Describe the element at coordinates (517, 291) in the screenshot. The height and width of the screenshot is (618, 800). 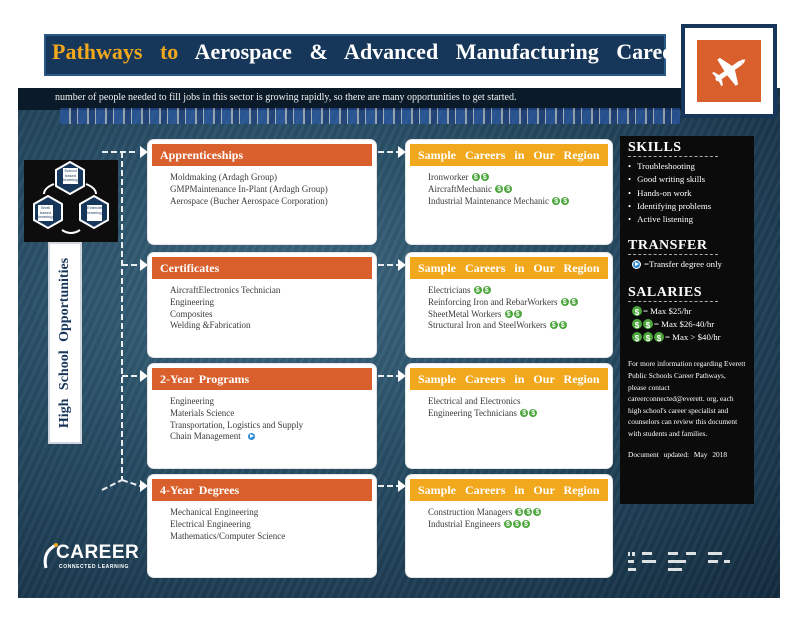
I see `career-item: Electricians` at that location.